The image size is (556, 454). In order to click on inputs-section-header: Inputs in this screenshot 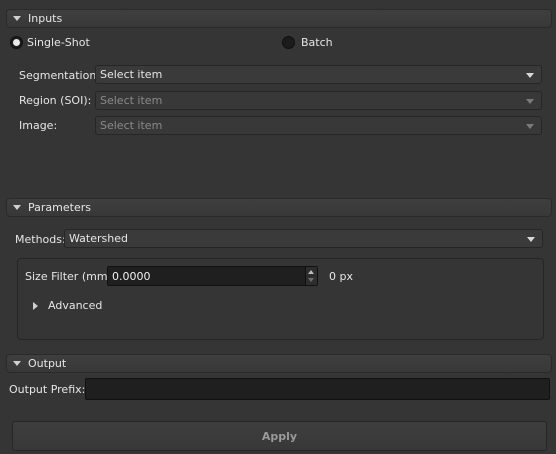, I will do `click(279, 18)`.